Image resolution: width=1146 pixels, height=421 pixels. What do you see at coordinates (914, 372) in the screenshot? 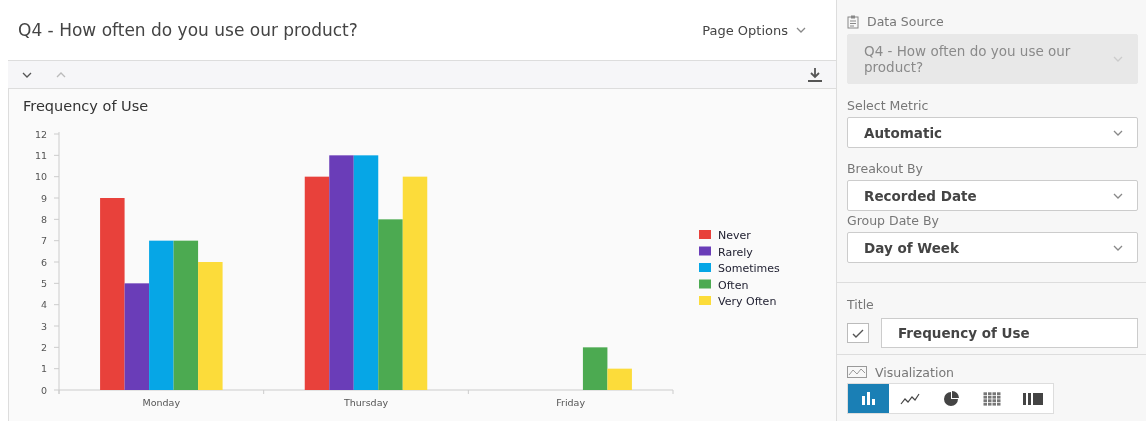
I see `field-label: Visualization` at bounding box center [914, 372].